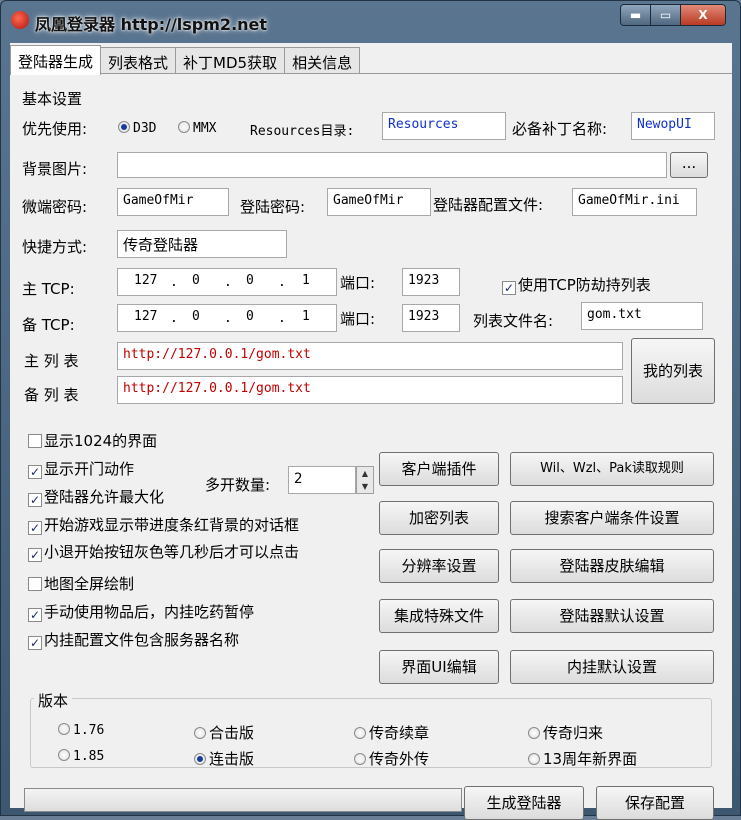 This screenshot has width=741, height=820. What do you see at coordinates (655, 803) in the screenshot?
I see `save-config-button: 保存配置` at bounding box center [655, 803].